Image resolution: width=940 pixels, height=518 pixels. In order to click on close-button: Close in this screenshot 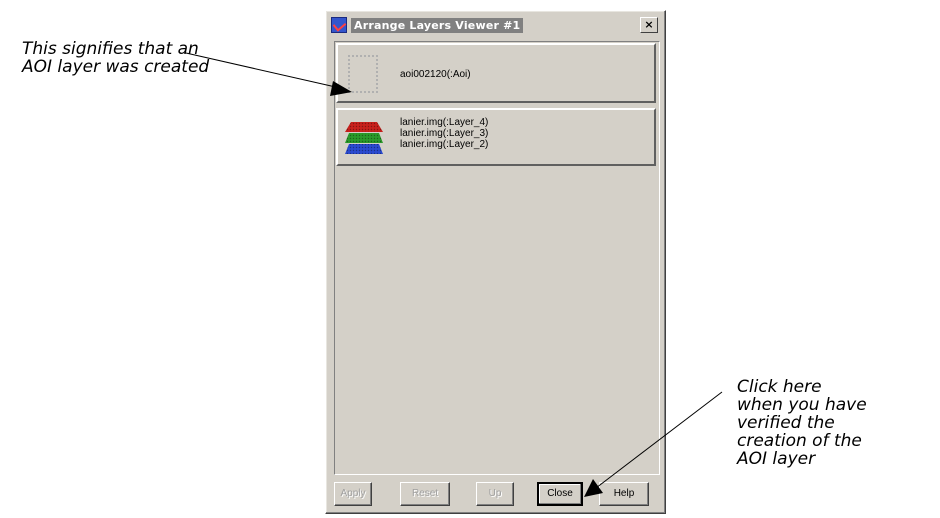, I will do `click(560, 494)`.